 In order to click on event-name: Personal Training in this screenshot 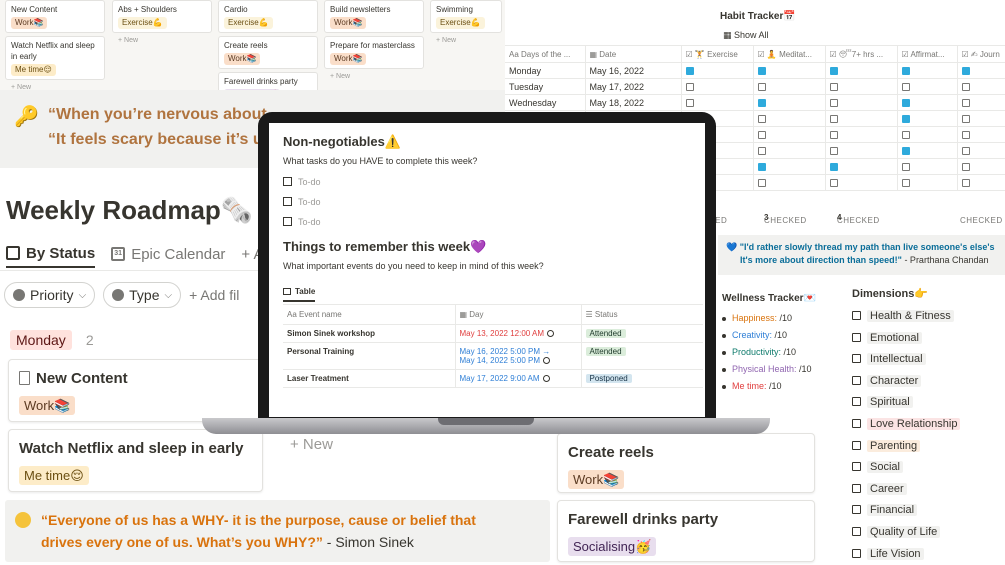, I will do `click(369, 356)`.